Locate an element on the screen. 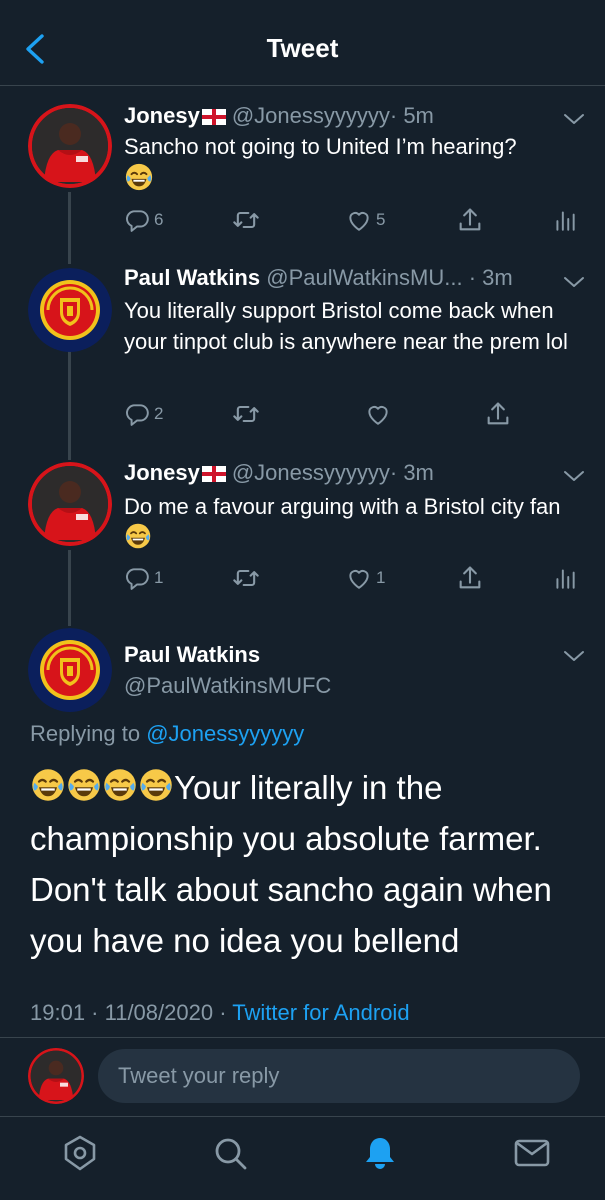 The image size is (605, 1200). reply-count: 1 is located at coordinates (159, 577).